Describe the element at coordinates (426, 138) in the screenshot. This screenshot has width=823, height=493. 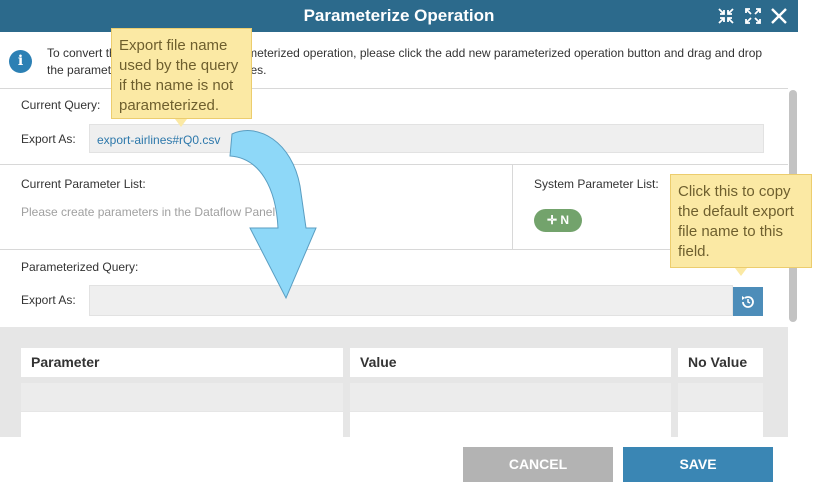
I see `current-export-field: export-airlines#rQ0.csv` at that location.